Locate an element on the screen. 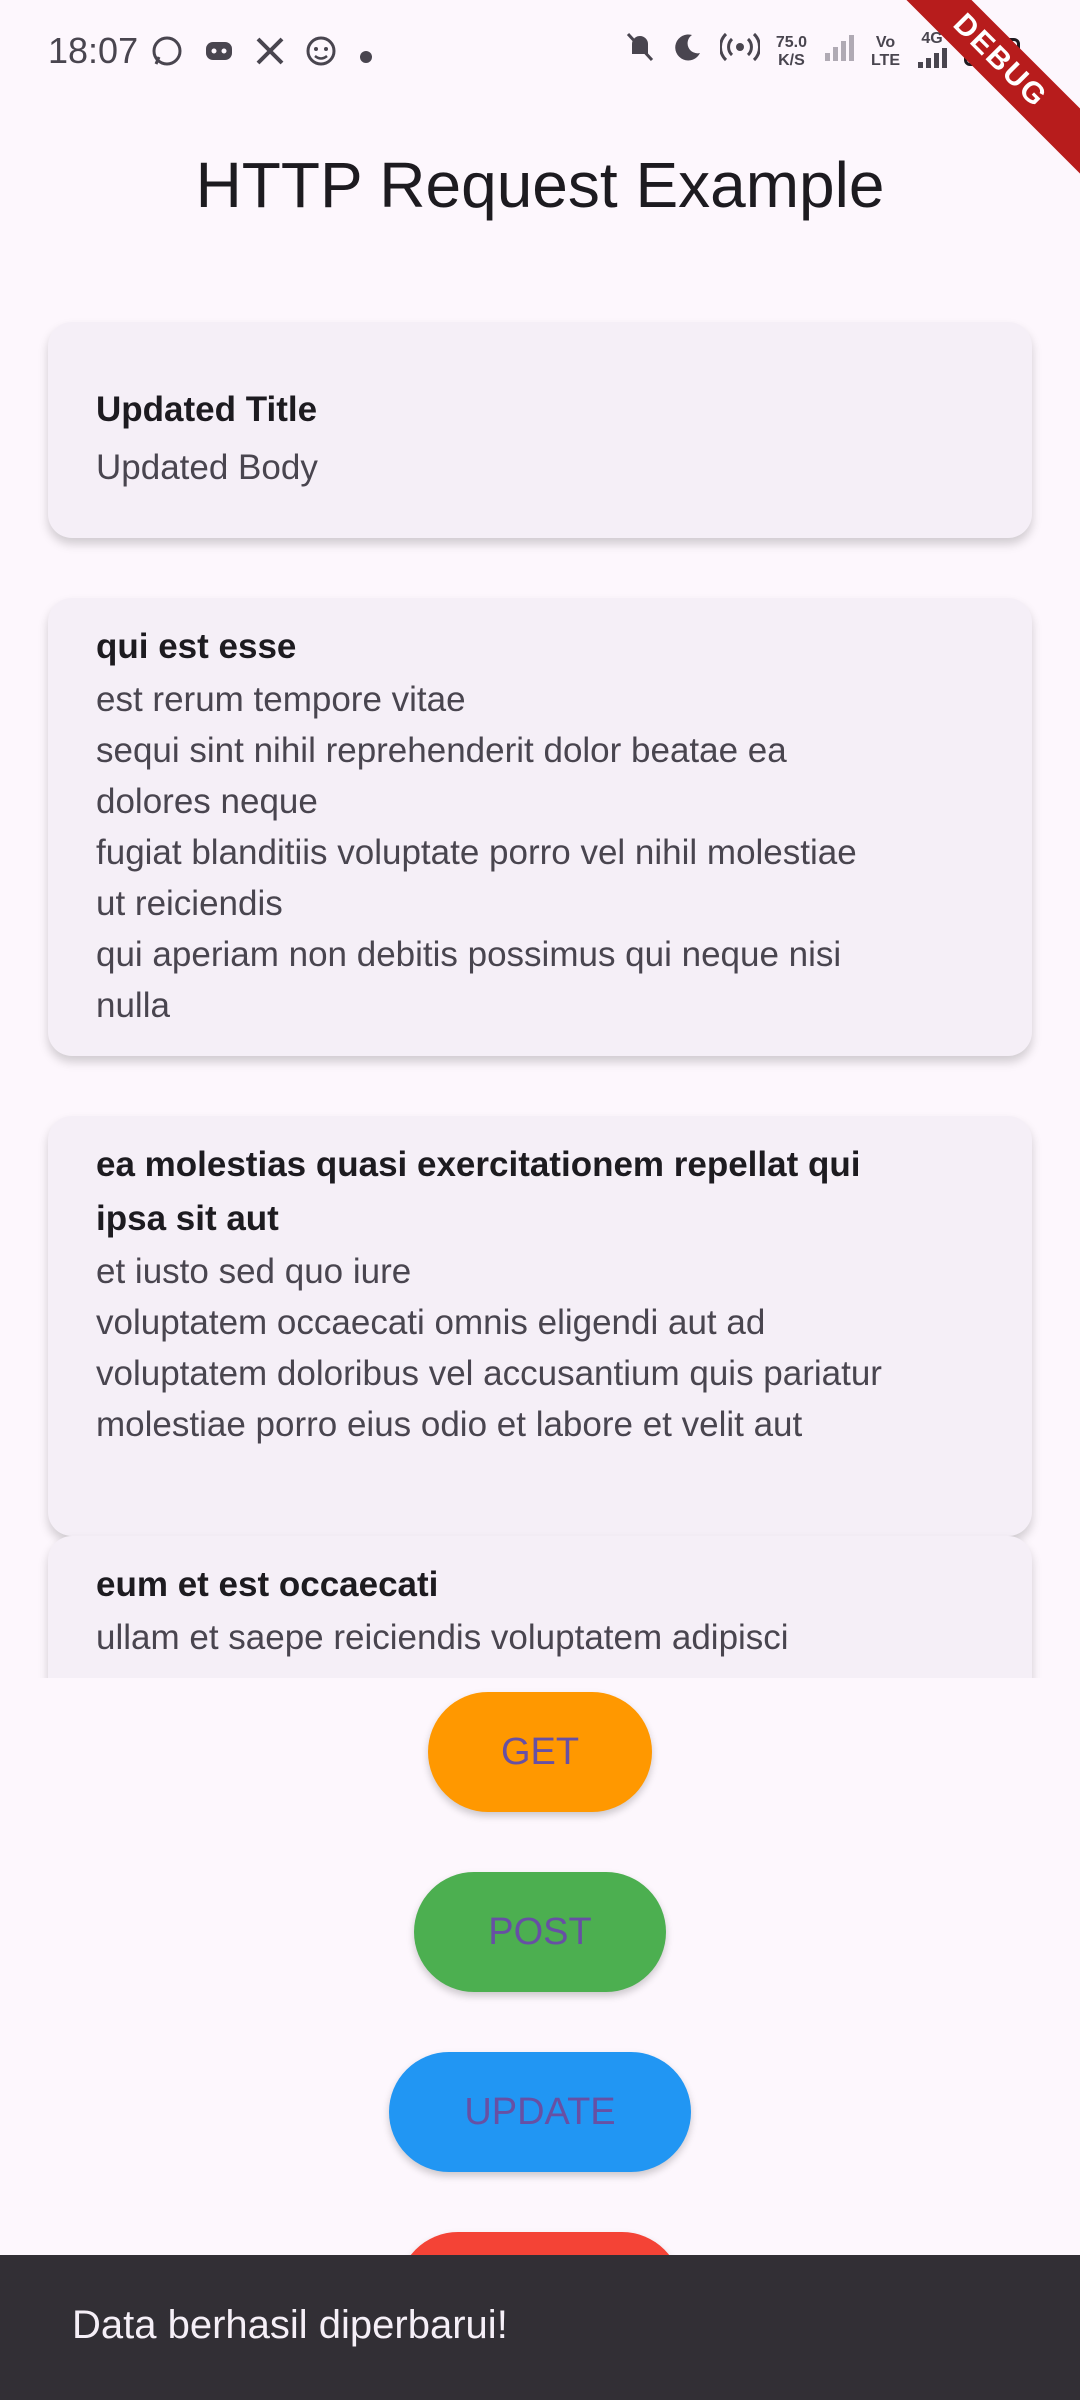  discord-icon is located at coordinates (219, 55).